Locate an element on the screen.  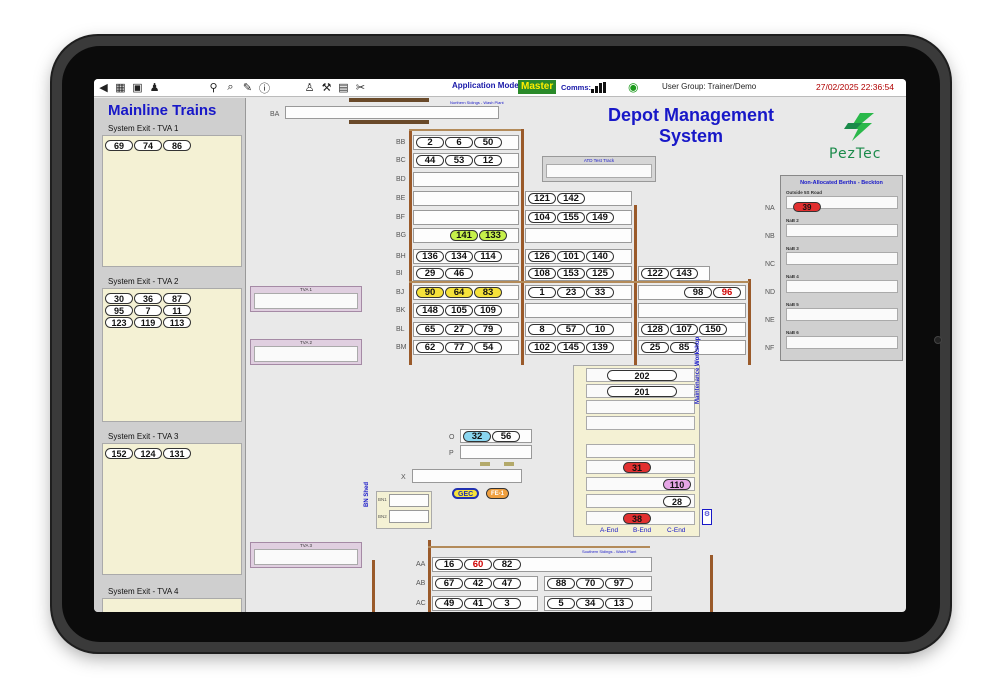
train-chip: 124 is located at coordinates (148, 453).